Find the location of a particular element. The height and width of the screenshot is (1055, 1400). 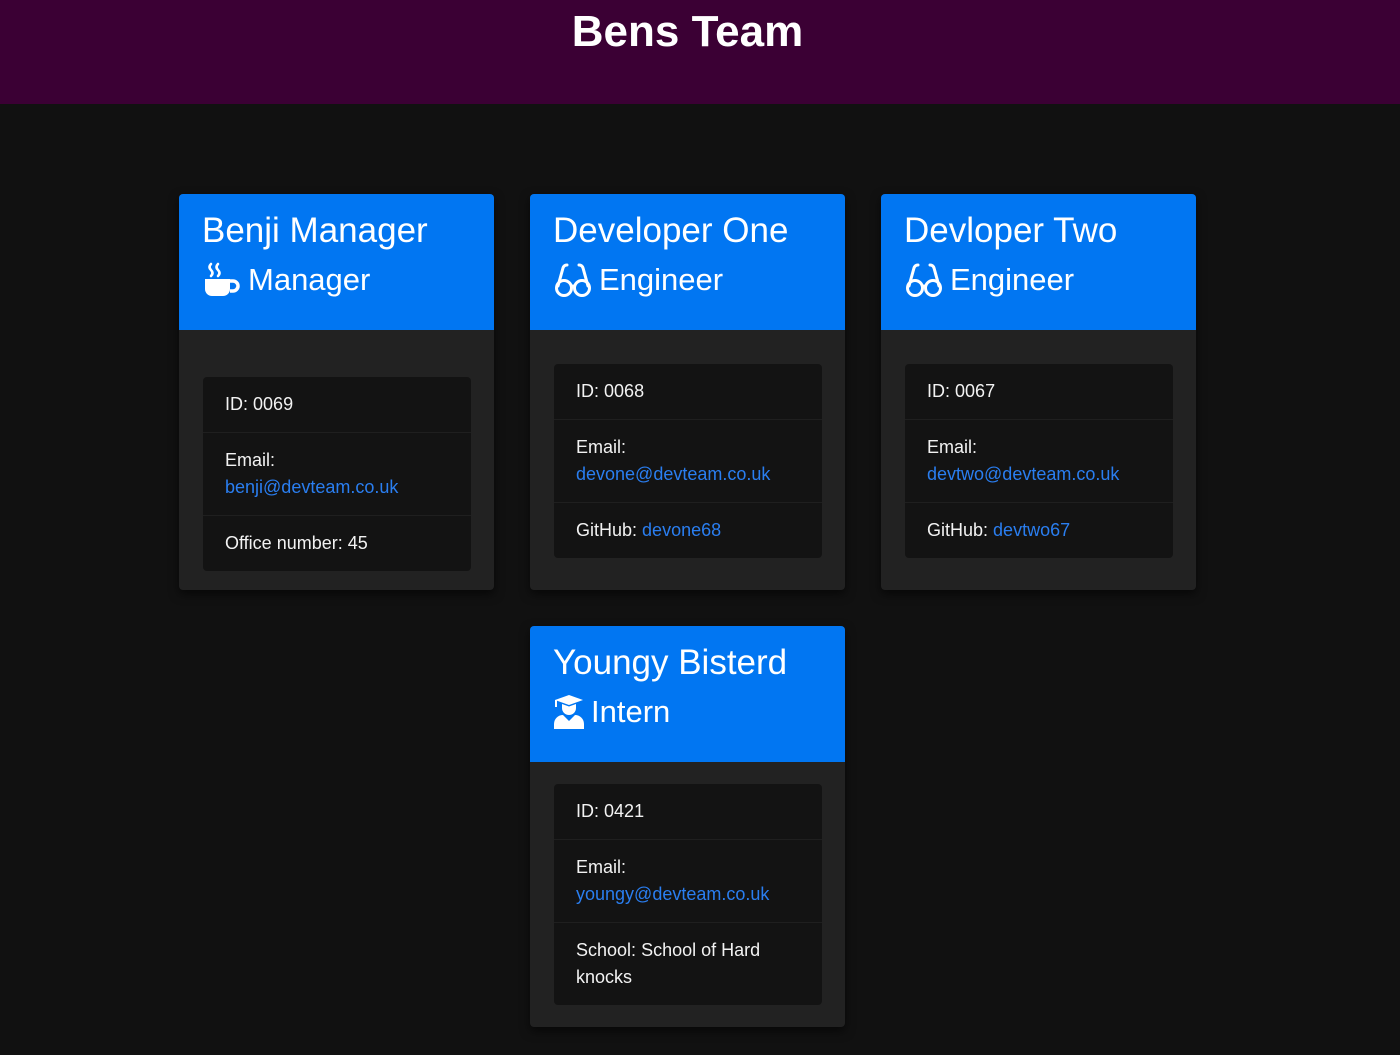

coffee-icon is located at coordinates (222, 280).